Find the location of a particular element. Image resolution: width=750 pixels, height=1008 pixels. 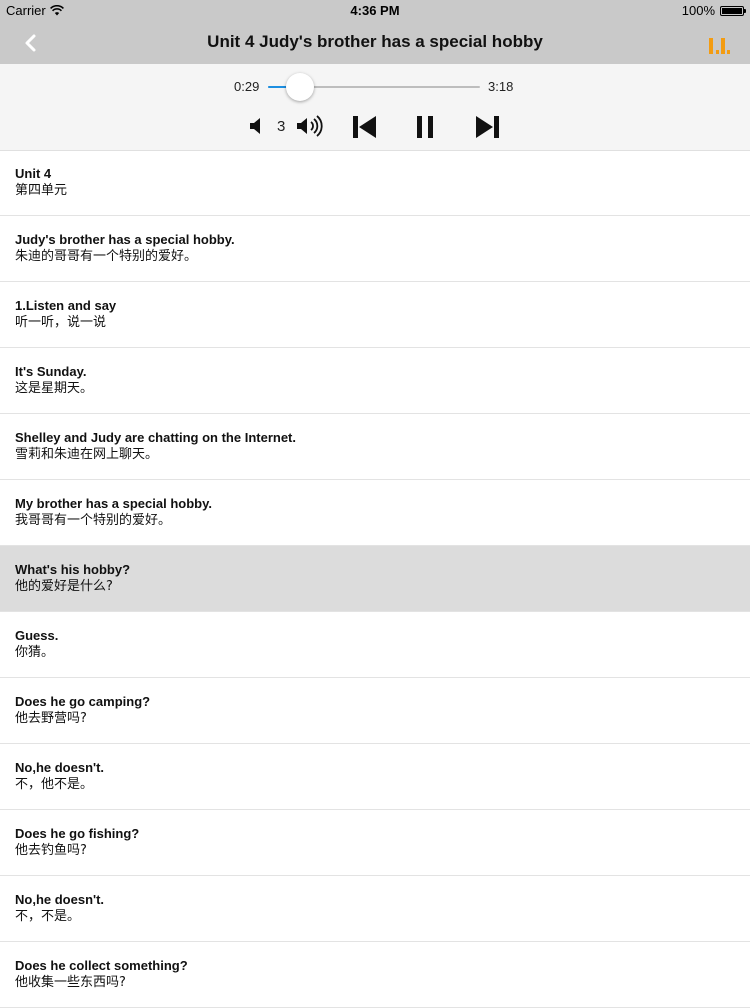

sentence-english: Judy's brother has a special hobby. is located at coordinates (125, 239).